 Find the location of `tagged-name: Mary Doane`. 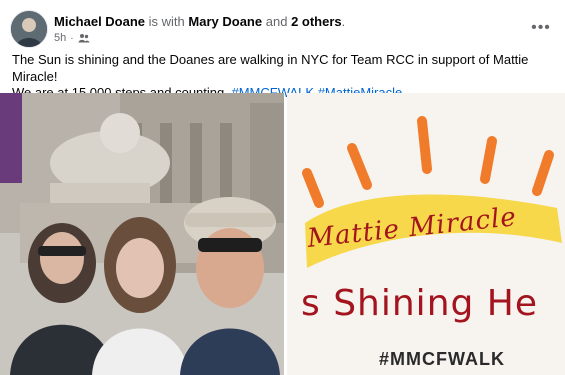

tagged-name: Mary Doane is located at coordinates (225, 21).